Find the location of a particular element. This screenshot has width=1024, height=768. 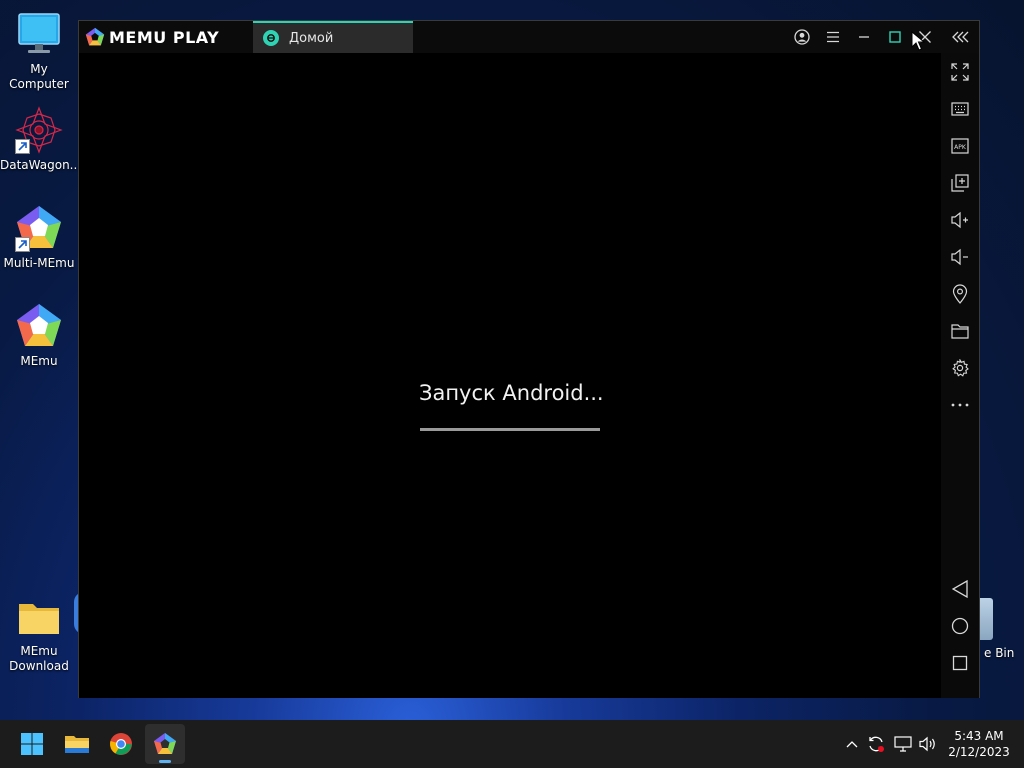

home-icon is located at coordinates (960, 626).